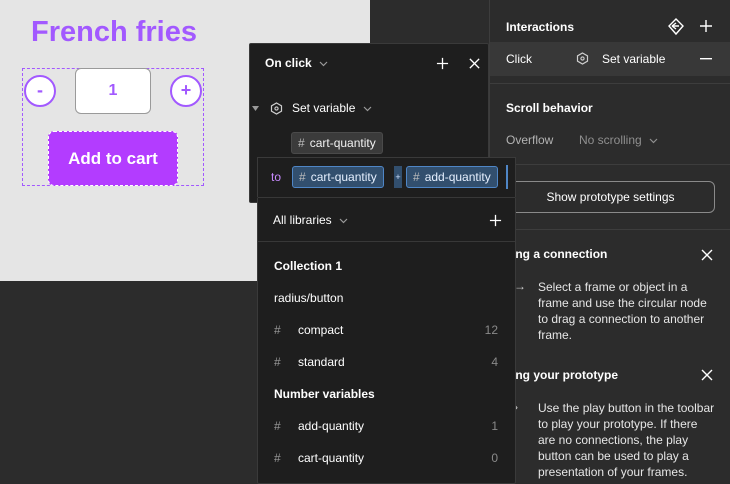 This screenshot has width=730, height=484. I want to click on interaction-row: Click Set variable, so click(610, 59).